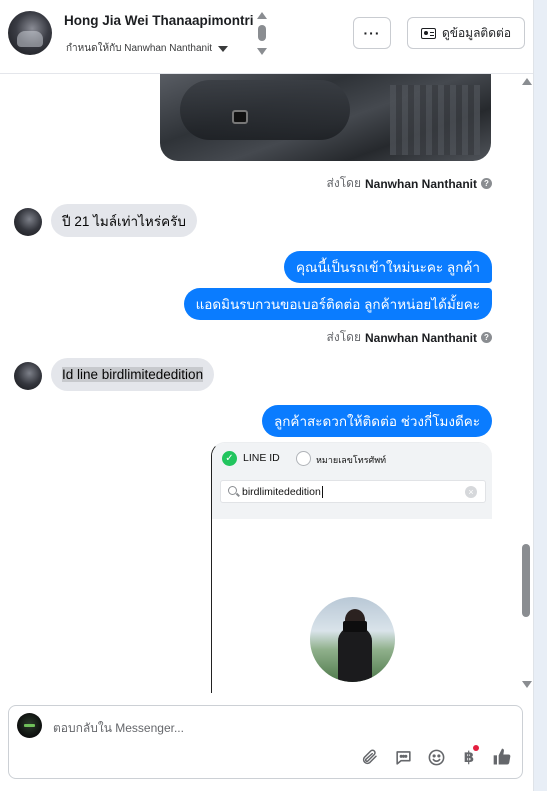 Image resolution: width=547 pixels, height=791 pixels. I want to click on page-avatar, so click(29, 725).